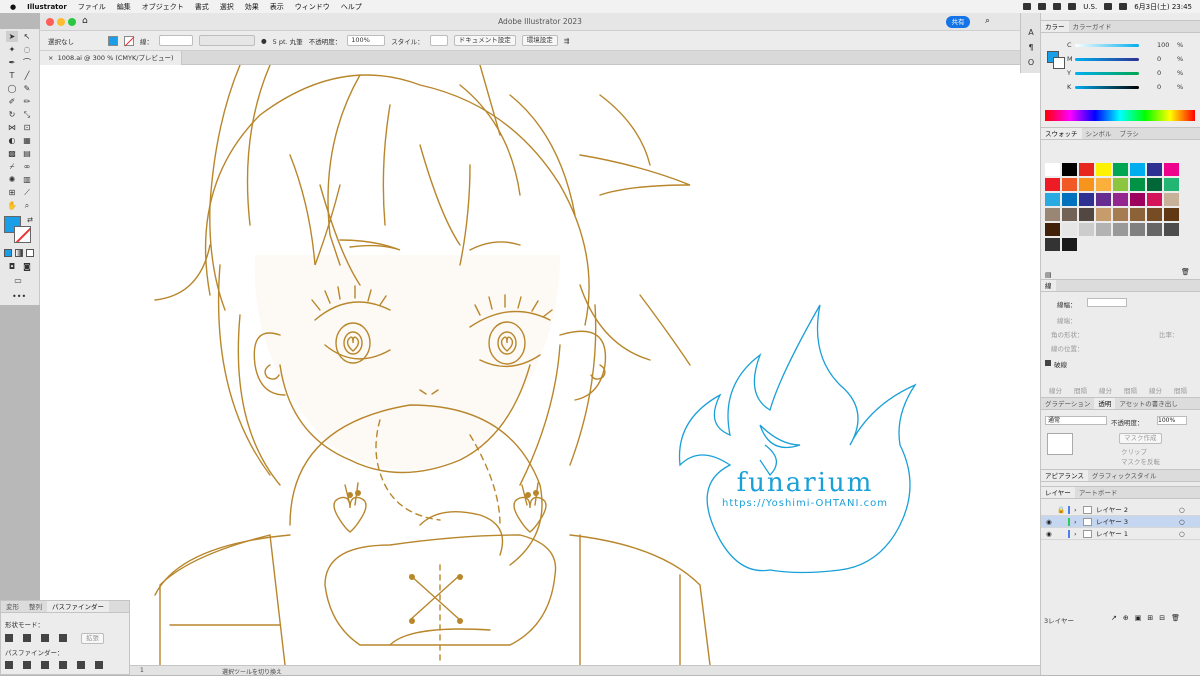 The width and height of the screenshot is (1200, 676). I want to click on tab-color-guide: カラーガイド, so click(1092, 26).